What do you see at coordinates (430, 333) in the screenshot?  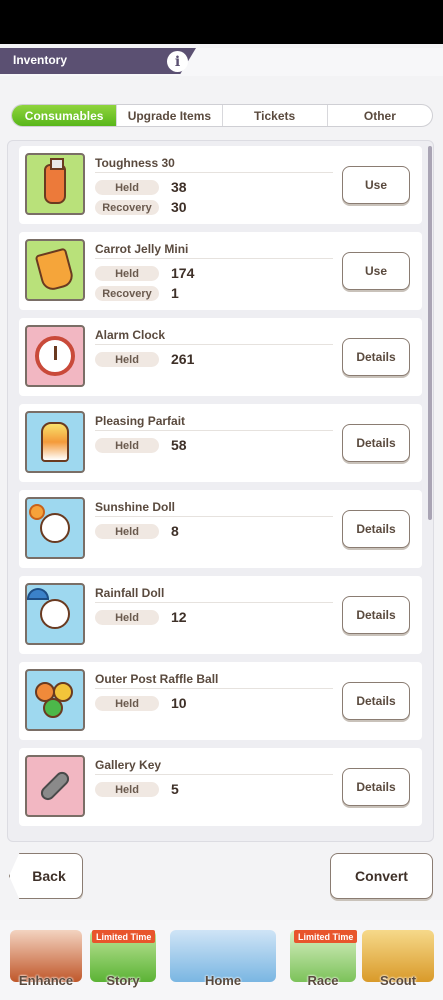 I see `list-scrollbar` at bounding box center [430, 333].